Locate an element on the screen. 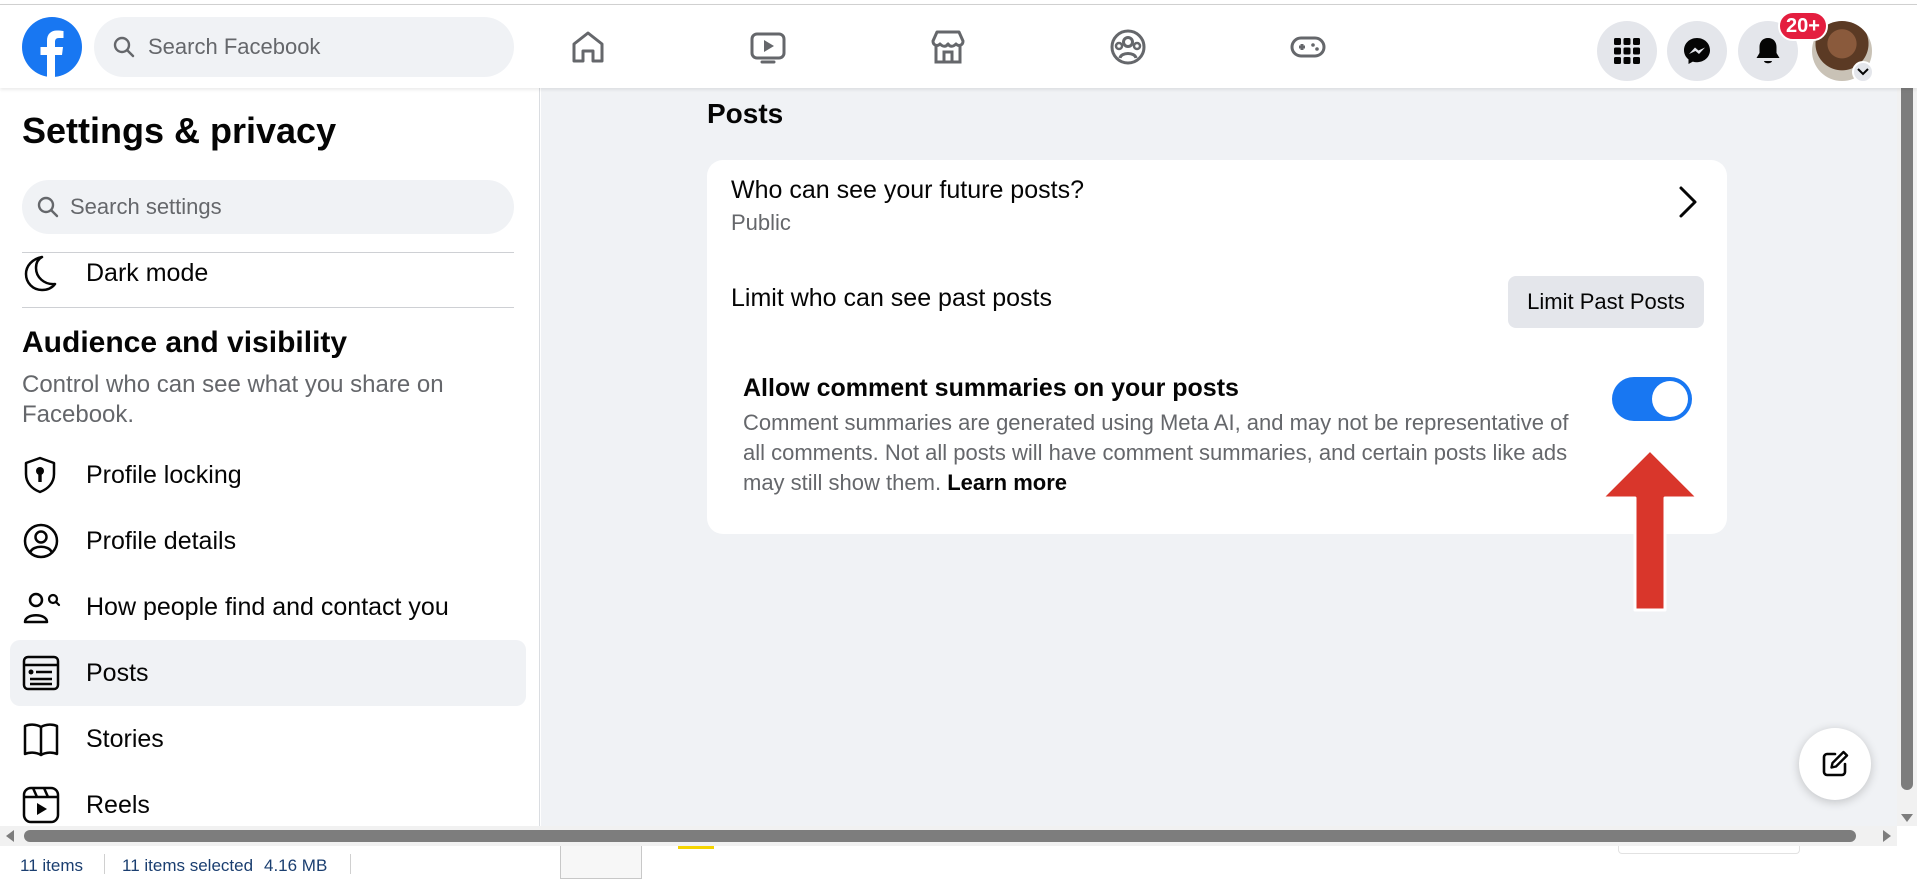 The width and height of the screenshot is (1917, 879). annotation-arrow-icon is located at coordinates (1650, 530).